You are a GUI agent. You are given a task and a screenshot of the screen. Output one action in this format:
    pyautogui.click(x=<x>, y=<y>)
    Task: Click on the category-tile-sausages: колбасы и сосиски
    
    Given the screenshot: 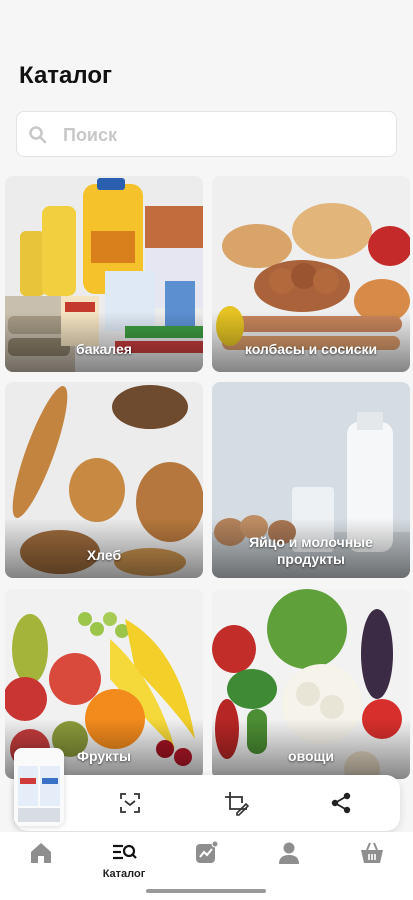 What is the action you would take?
    pyautogui.click(x=311, y=274)
    